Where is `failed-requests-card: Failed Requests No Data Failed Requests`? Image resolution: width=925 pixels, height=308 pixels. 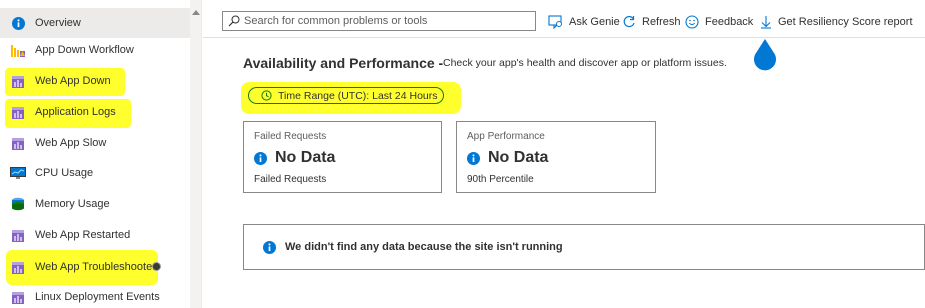
failed-requests-card: Failed Requests No Data Failed Requests is located at coordinates (342, 157).